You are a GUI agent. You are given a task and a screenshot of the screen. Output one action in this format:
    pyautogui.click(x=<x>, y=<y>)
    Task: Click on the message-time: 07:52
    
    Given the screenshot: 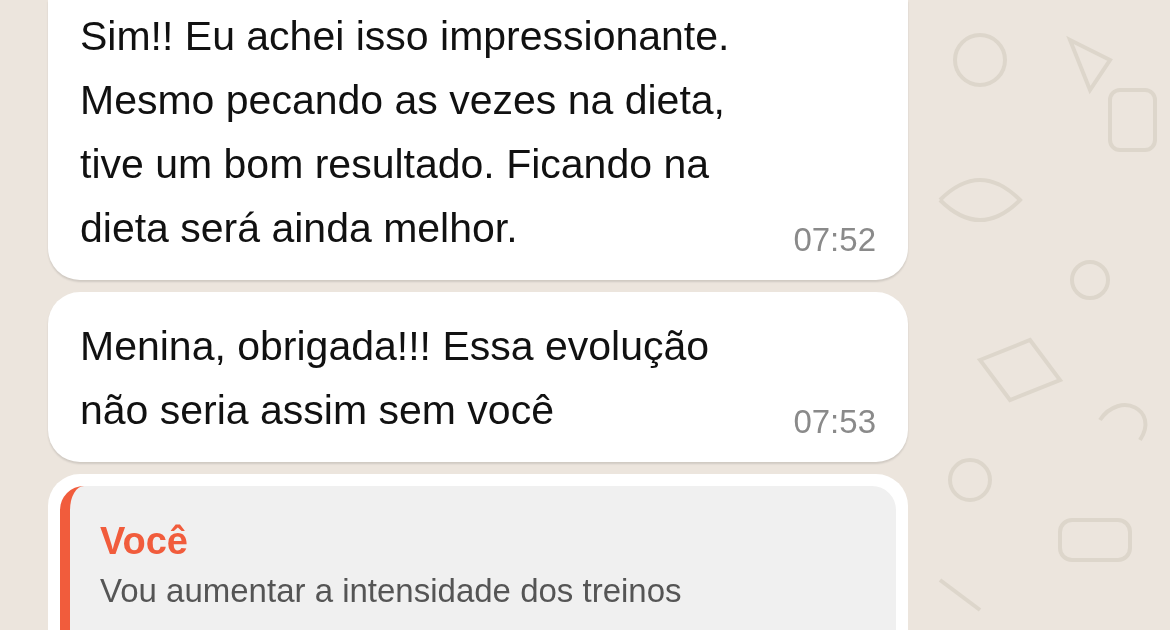 What is the action you would take?
    pyautogui.click(x=834, y=239)
    